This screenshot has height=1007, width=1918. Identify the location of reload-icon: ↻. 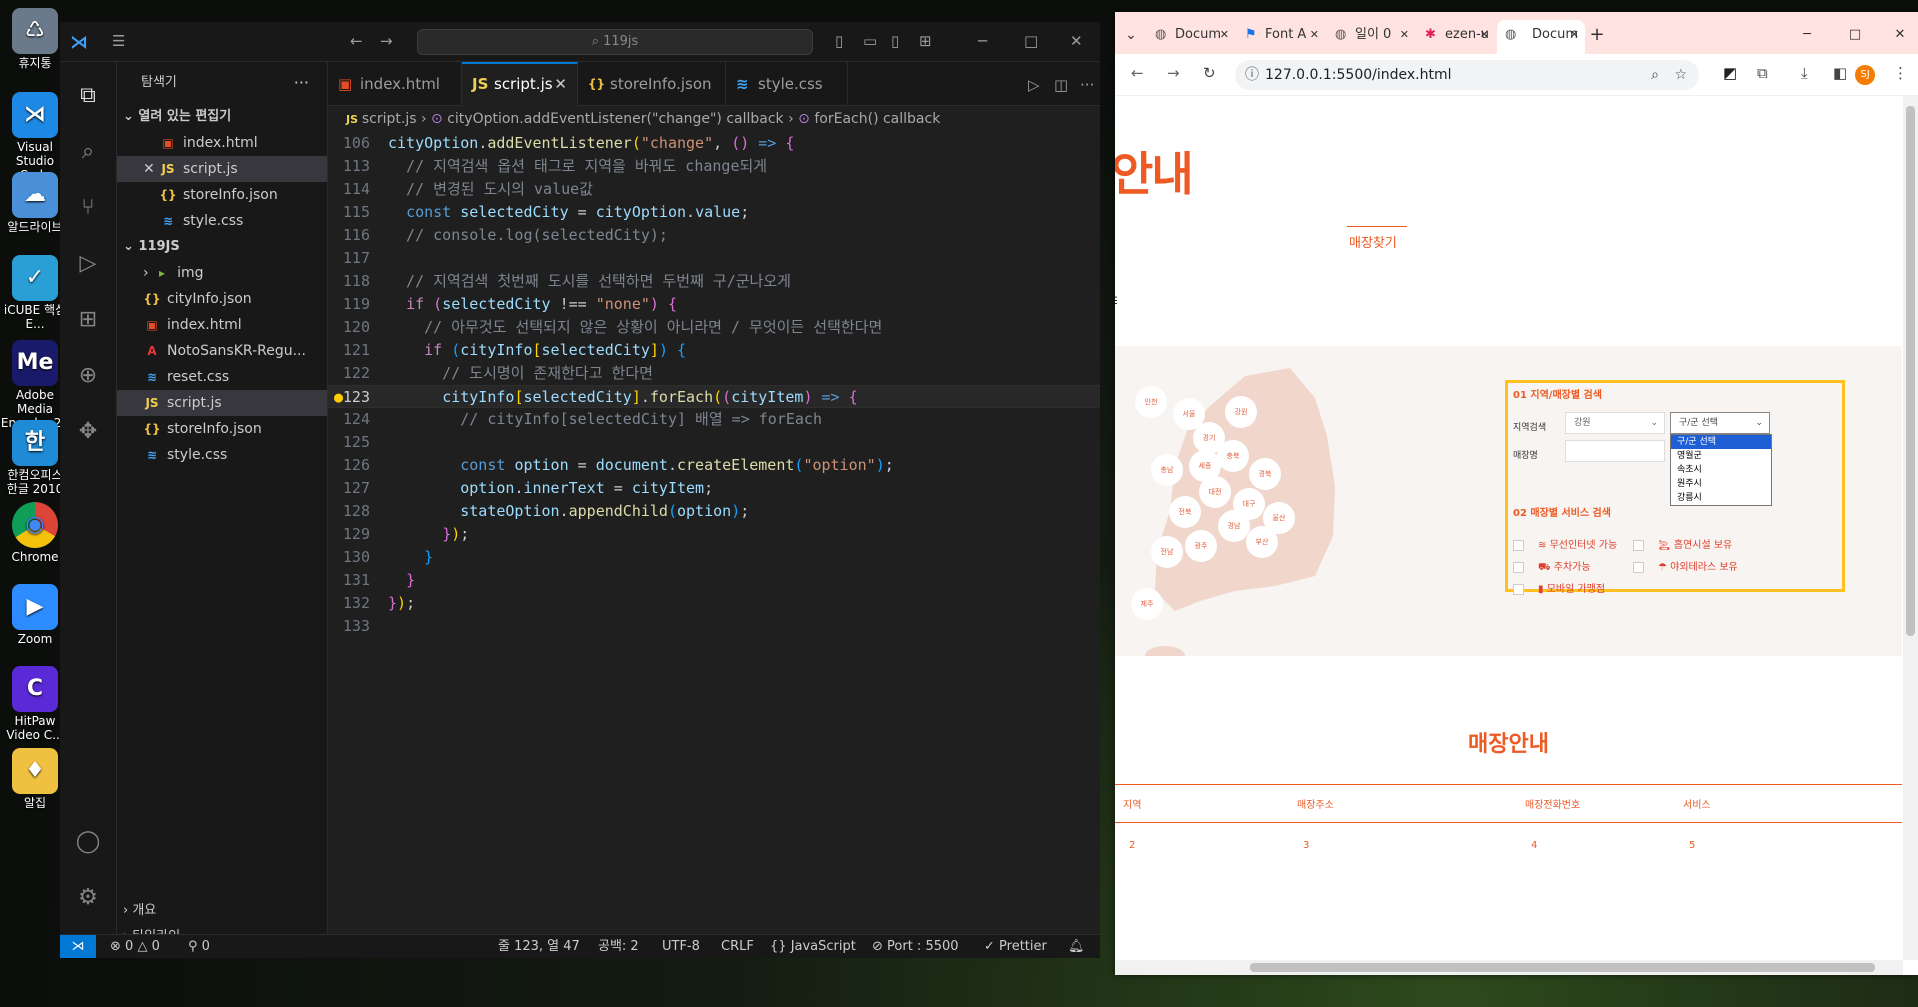
(1209, 73).